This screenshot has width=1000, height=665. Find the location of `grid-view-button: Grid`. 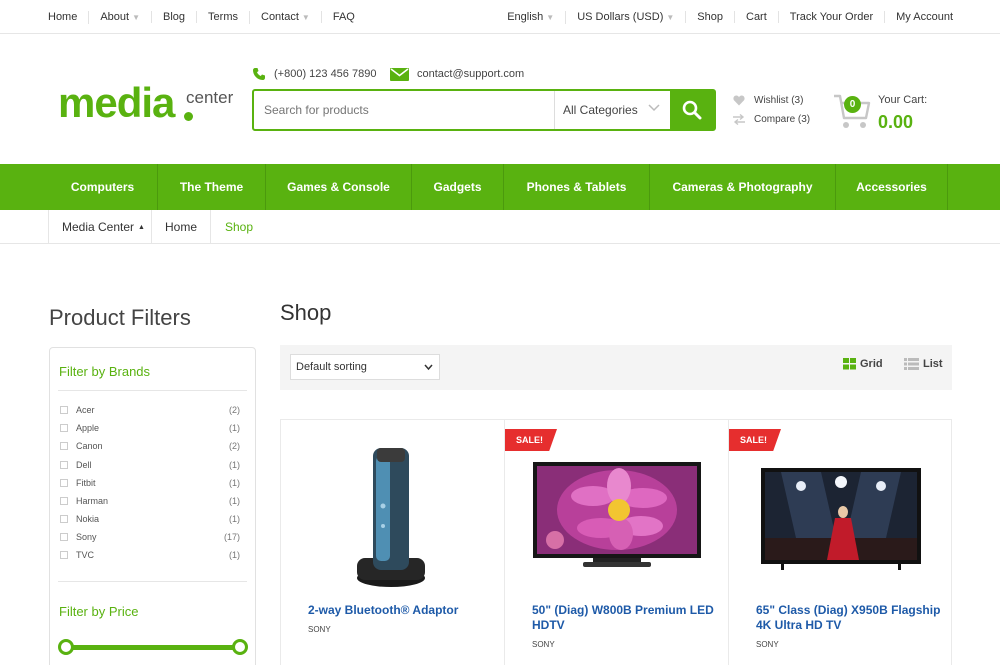

grid-view-button: Grid is located at coordinates (863, 364).